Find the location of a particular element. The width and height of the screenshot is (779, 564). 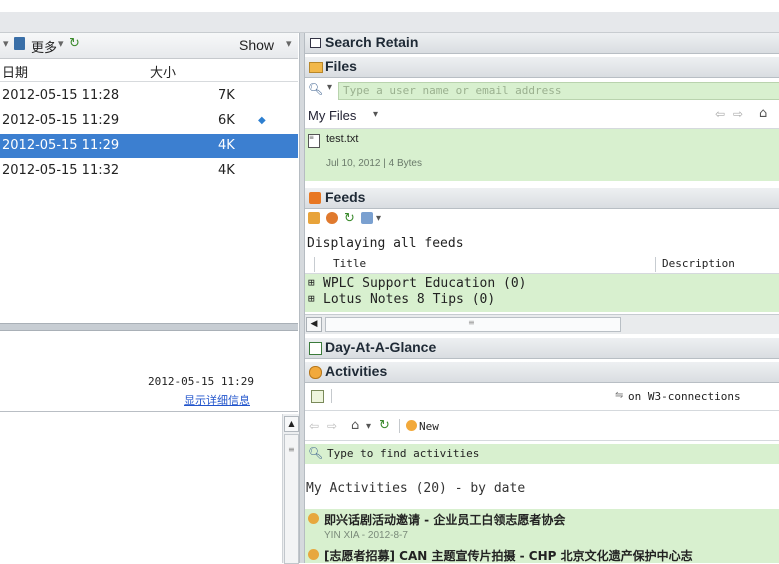

list-header: 日期 大小 is located at coordinates (149, 70).